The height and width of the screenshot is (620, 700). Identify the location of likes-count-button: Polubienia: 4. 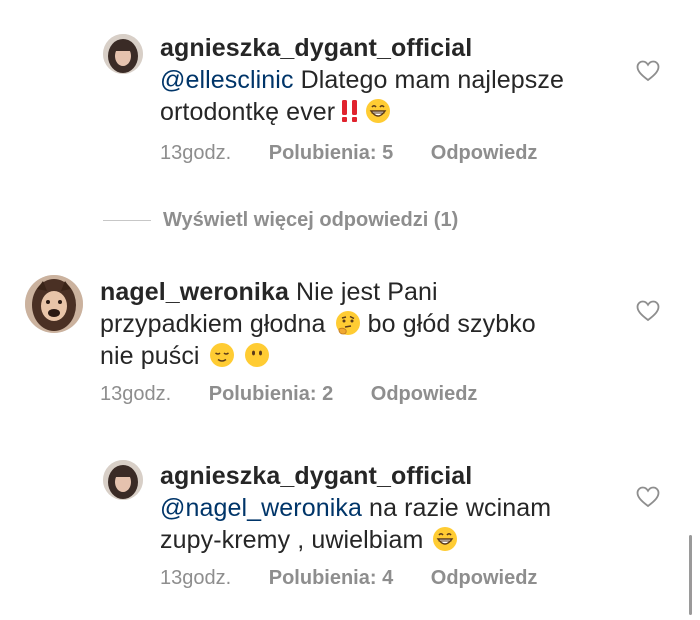
(331, 578).